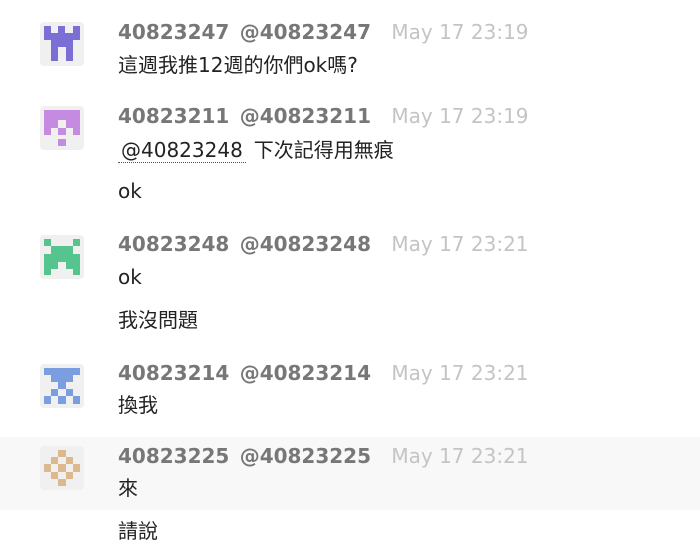 The width and height of the screenshot is (700, 553). Describe the element at coordinates (238, 65) in the screenshot. I see `message-text: 這週我推12週的你們ok嗎?` at that location.